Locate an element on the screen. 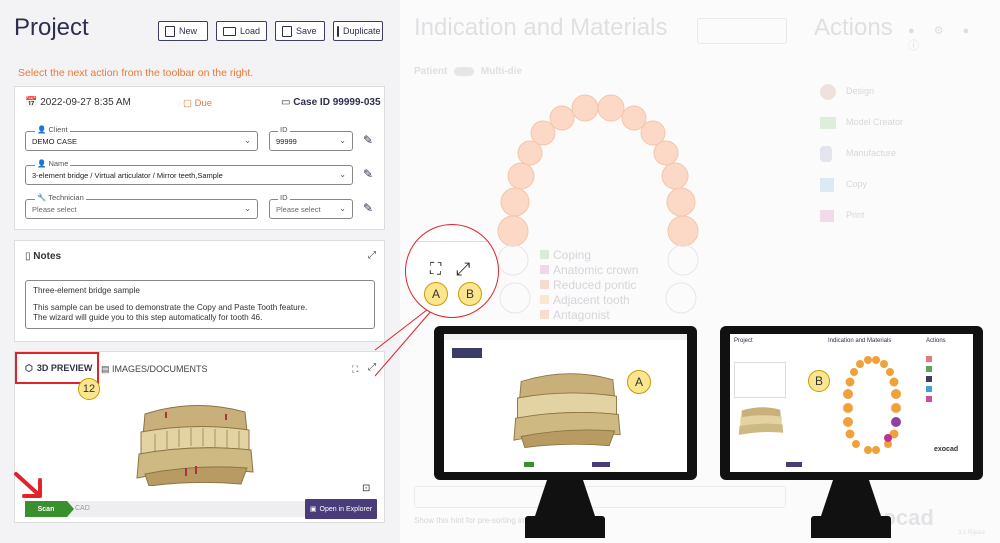 The width and height of the screenshot is (1000, 543). monitor-a-dental-model is located at coordinates (567, 411).